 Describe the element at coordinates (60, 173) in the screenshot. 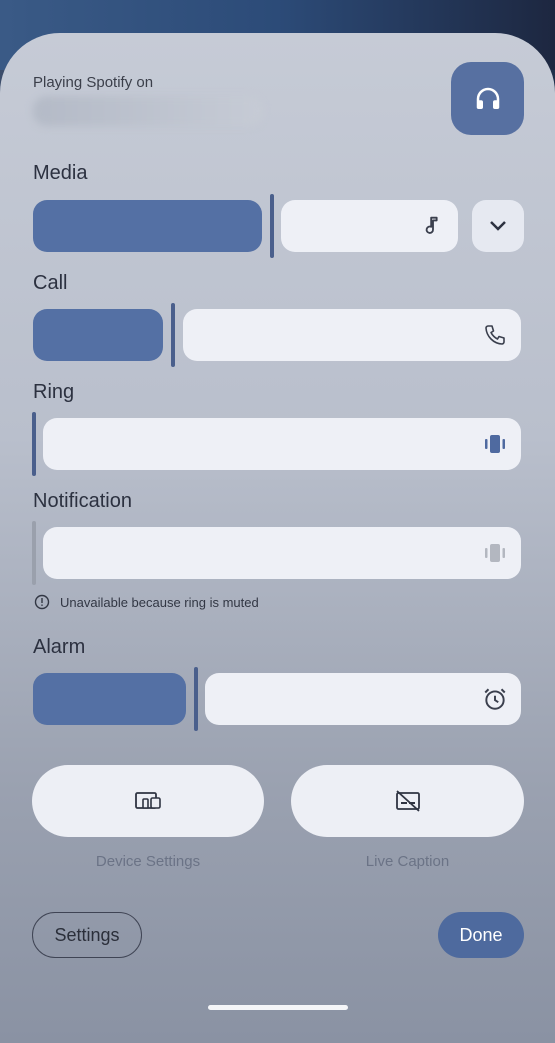

I see `media-label: Media` at that location.